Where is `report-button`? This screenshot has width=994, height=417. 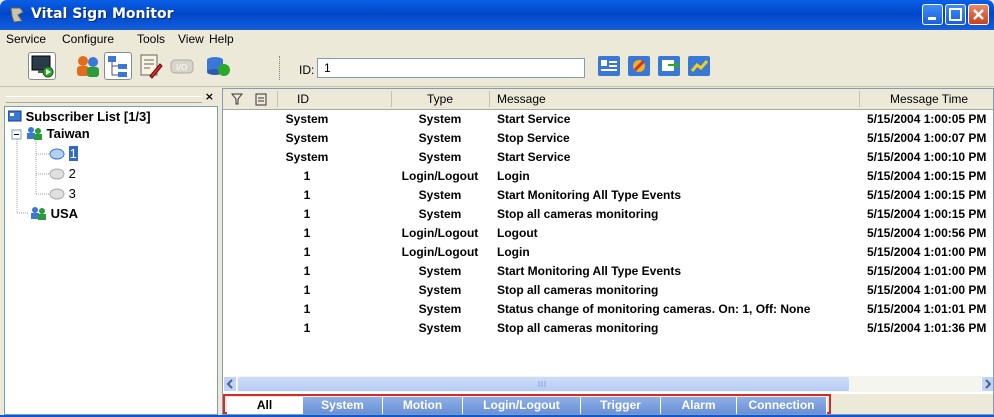 report-button is located at coordinates (700, 67).